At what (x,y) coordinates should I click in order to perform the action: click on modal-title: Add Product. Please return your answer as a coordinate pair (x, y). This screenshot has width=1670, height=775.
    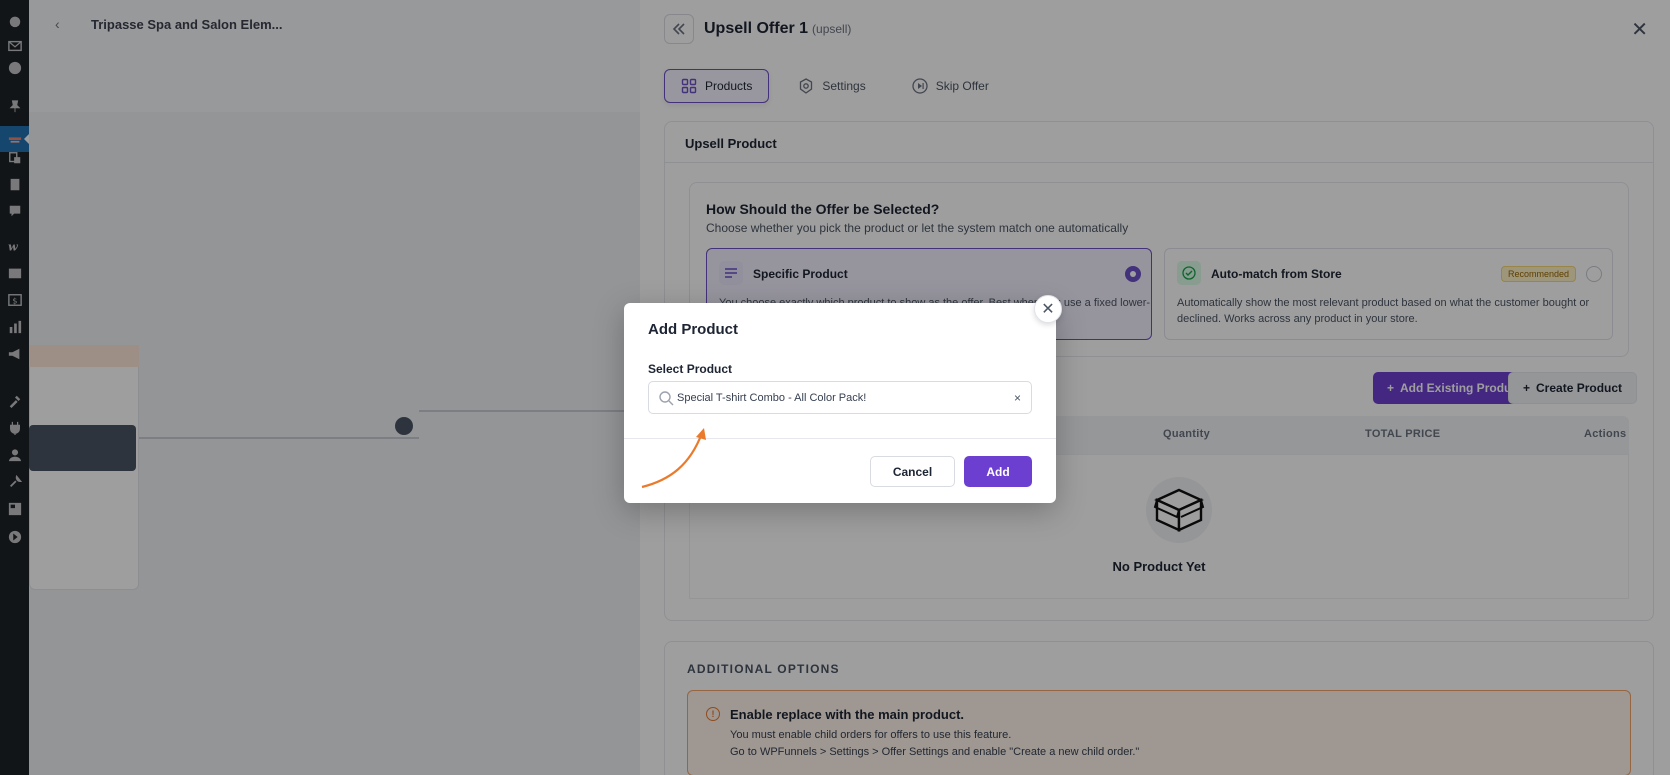
    Looking at the image, I should click on (693, 329).